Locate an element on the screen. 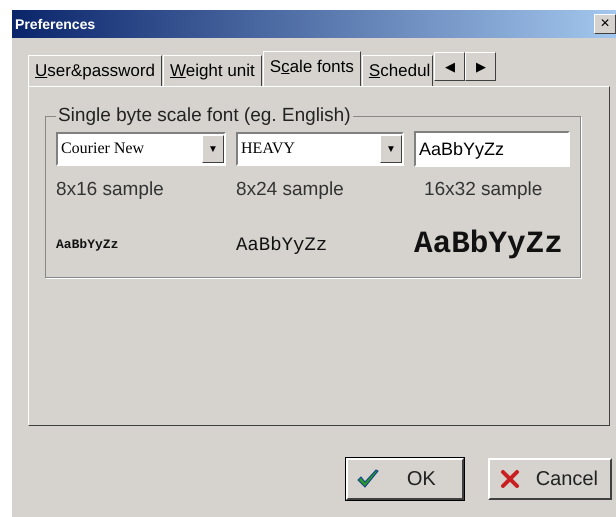  sample-label: 16x32 sample is located at coordinates (484, 190).